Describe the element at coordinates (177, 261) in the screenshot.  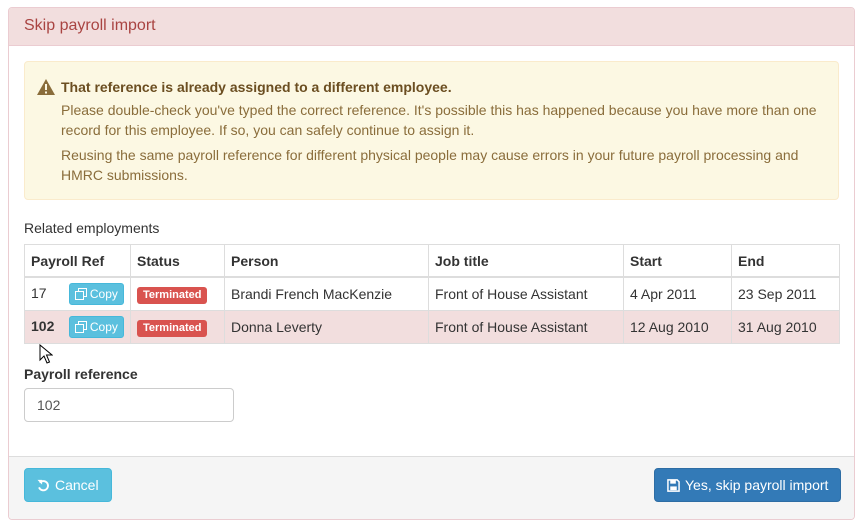
I see `column-header-status: Status` at that location.